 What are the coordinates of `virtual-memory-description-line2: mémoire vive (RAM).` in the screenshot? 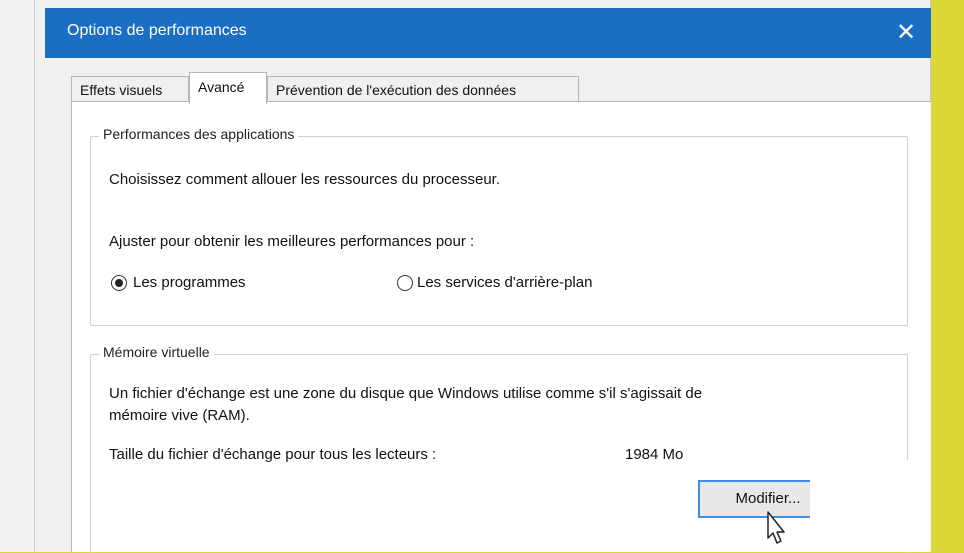 It's located at (179, 415).